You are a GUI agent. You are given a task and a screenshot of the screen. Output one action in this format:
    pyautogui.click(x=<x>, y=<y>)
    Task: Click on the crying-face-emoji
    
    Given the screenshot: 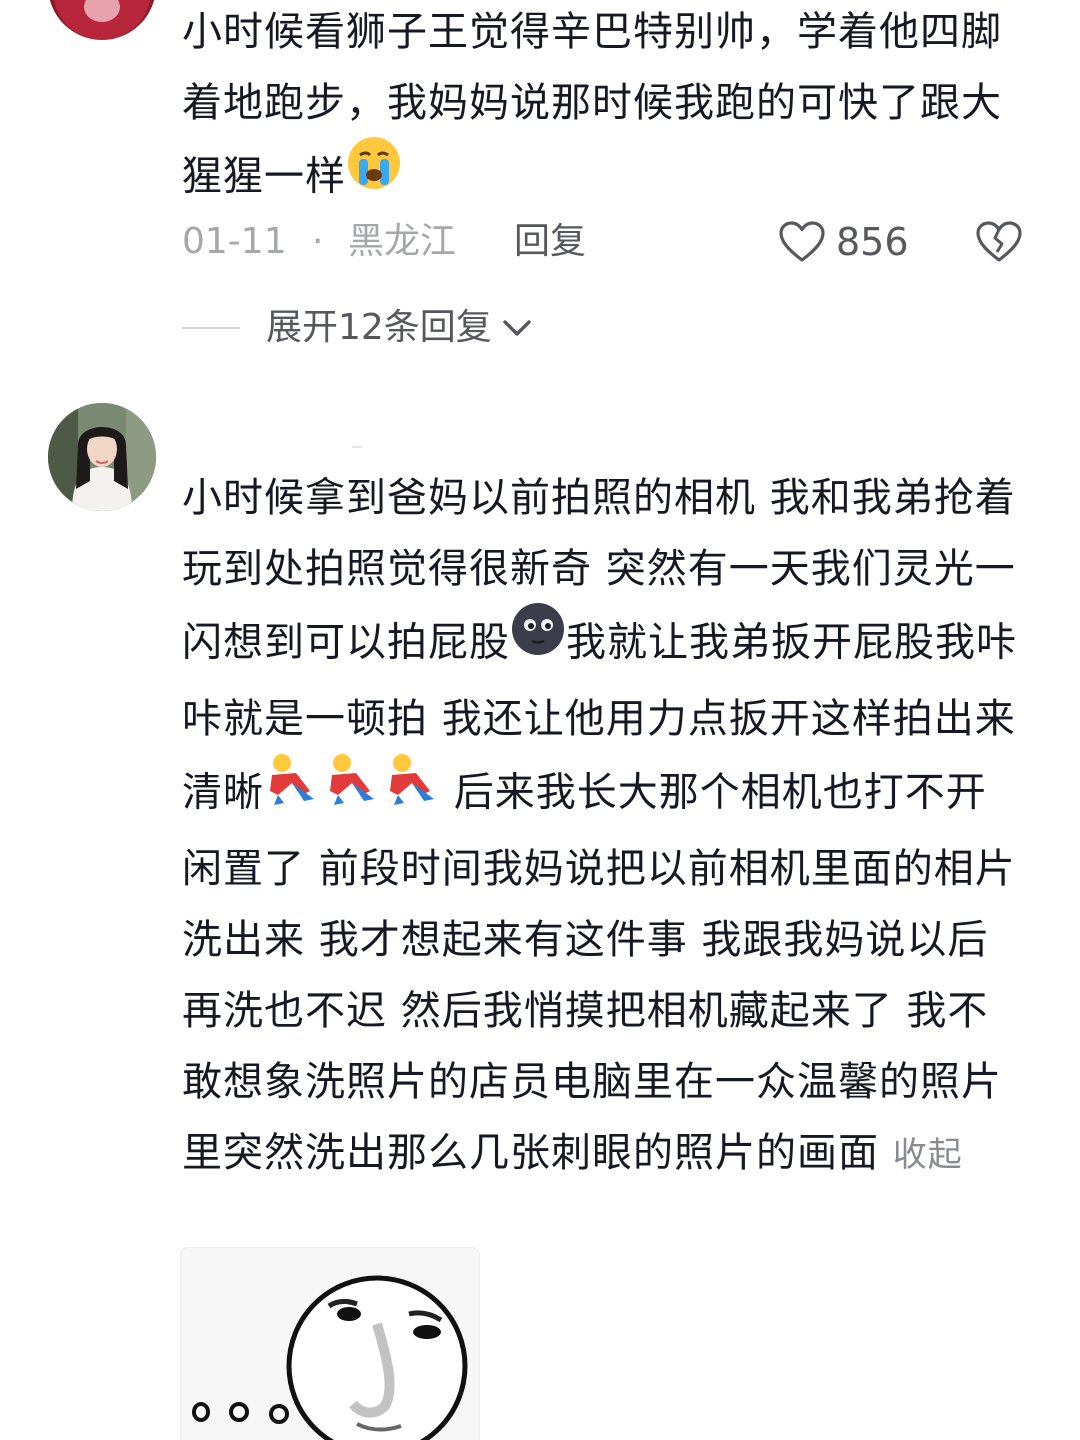 What is the action you would take?
    pyautogui.click(x=374, y=174)
    